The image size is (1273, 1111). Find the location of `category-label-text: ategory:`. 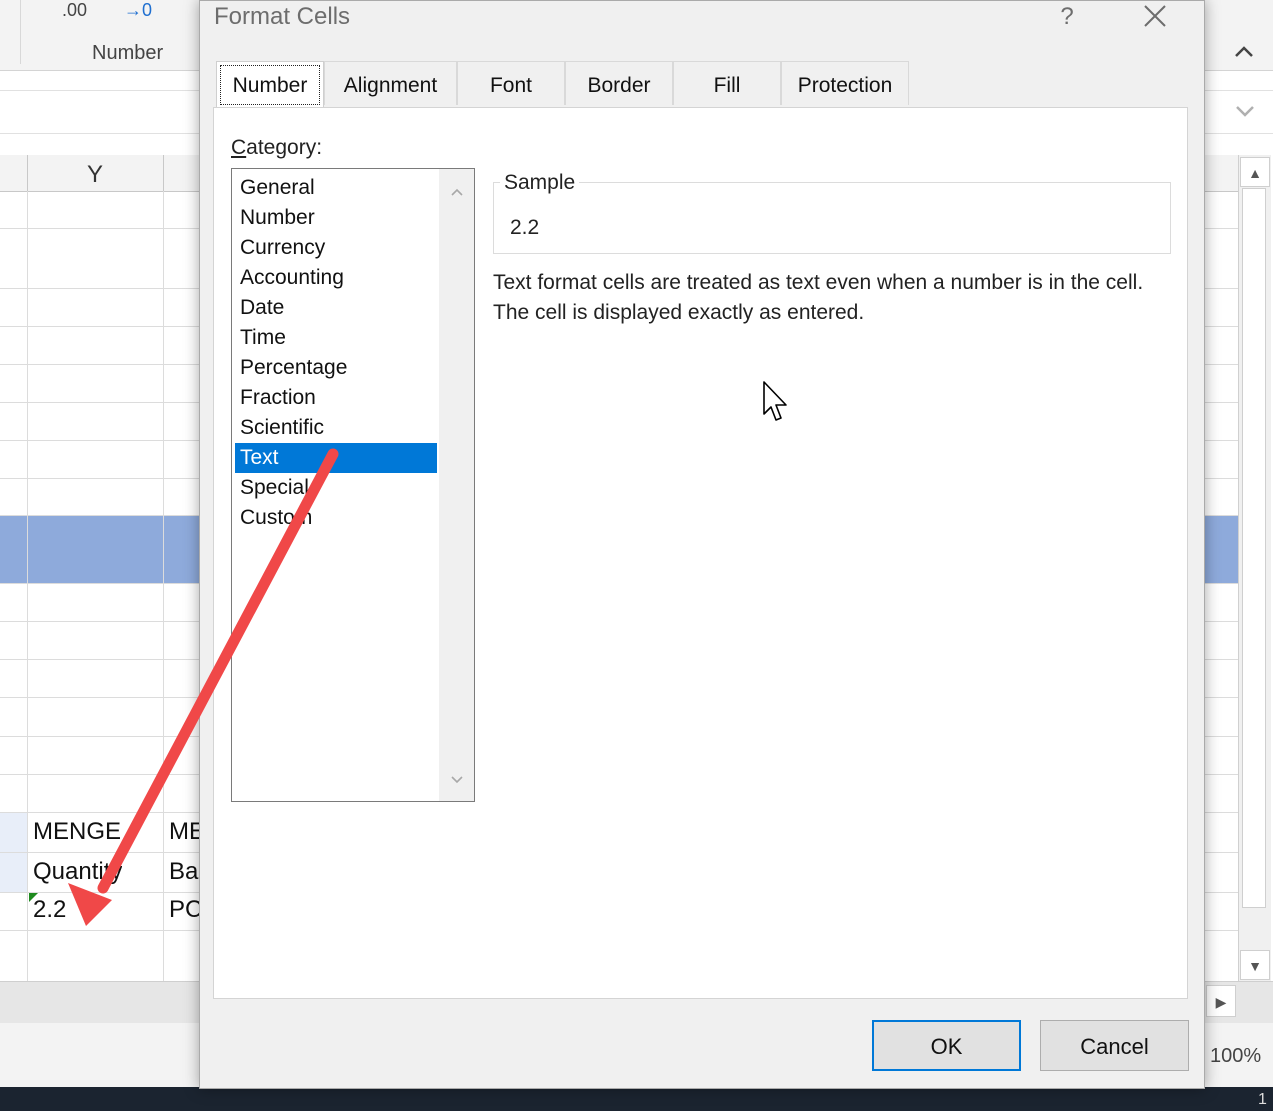

category-label-text: ategory: is located at coordinates (284, 147).